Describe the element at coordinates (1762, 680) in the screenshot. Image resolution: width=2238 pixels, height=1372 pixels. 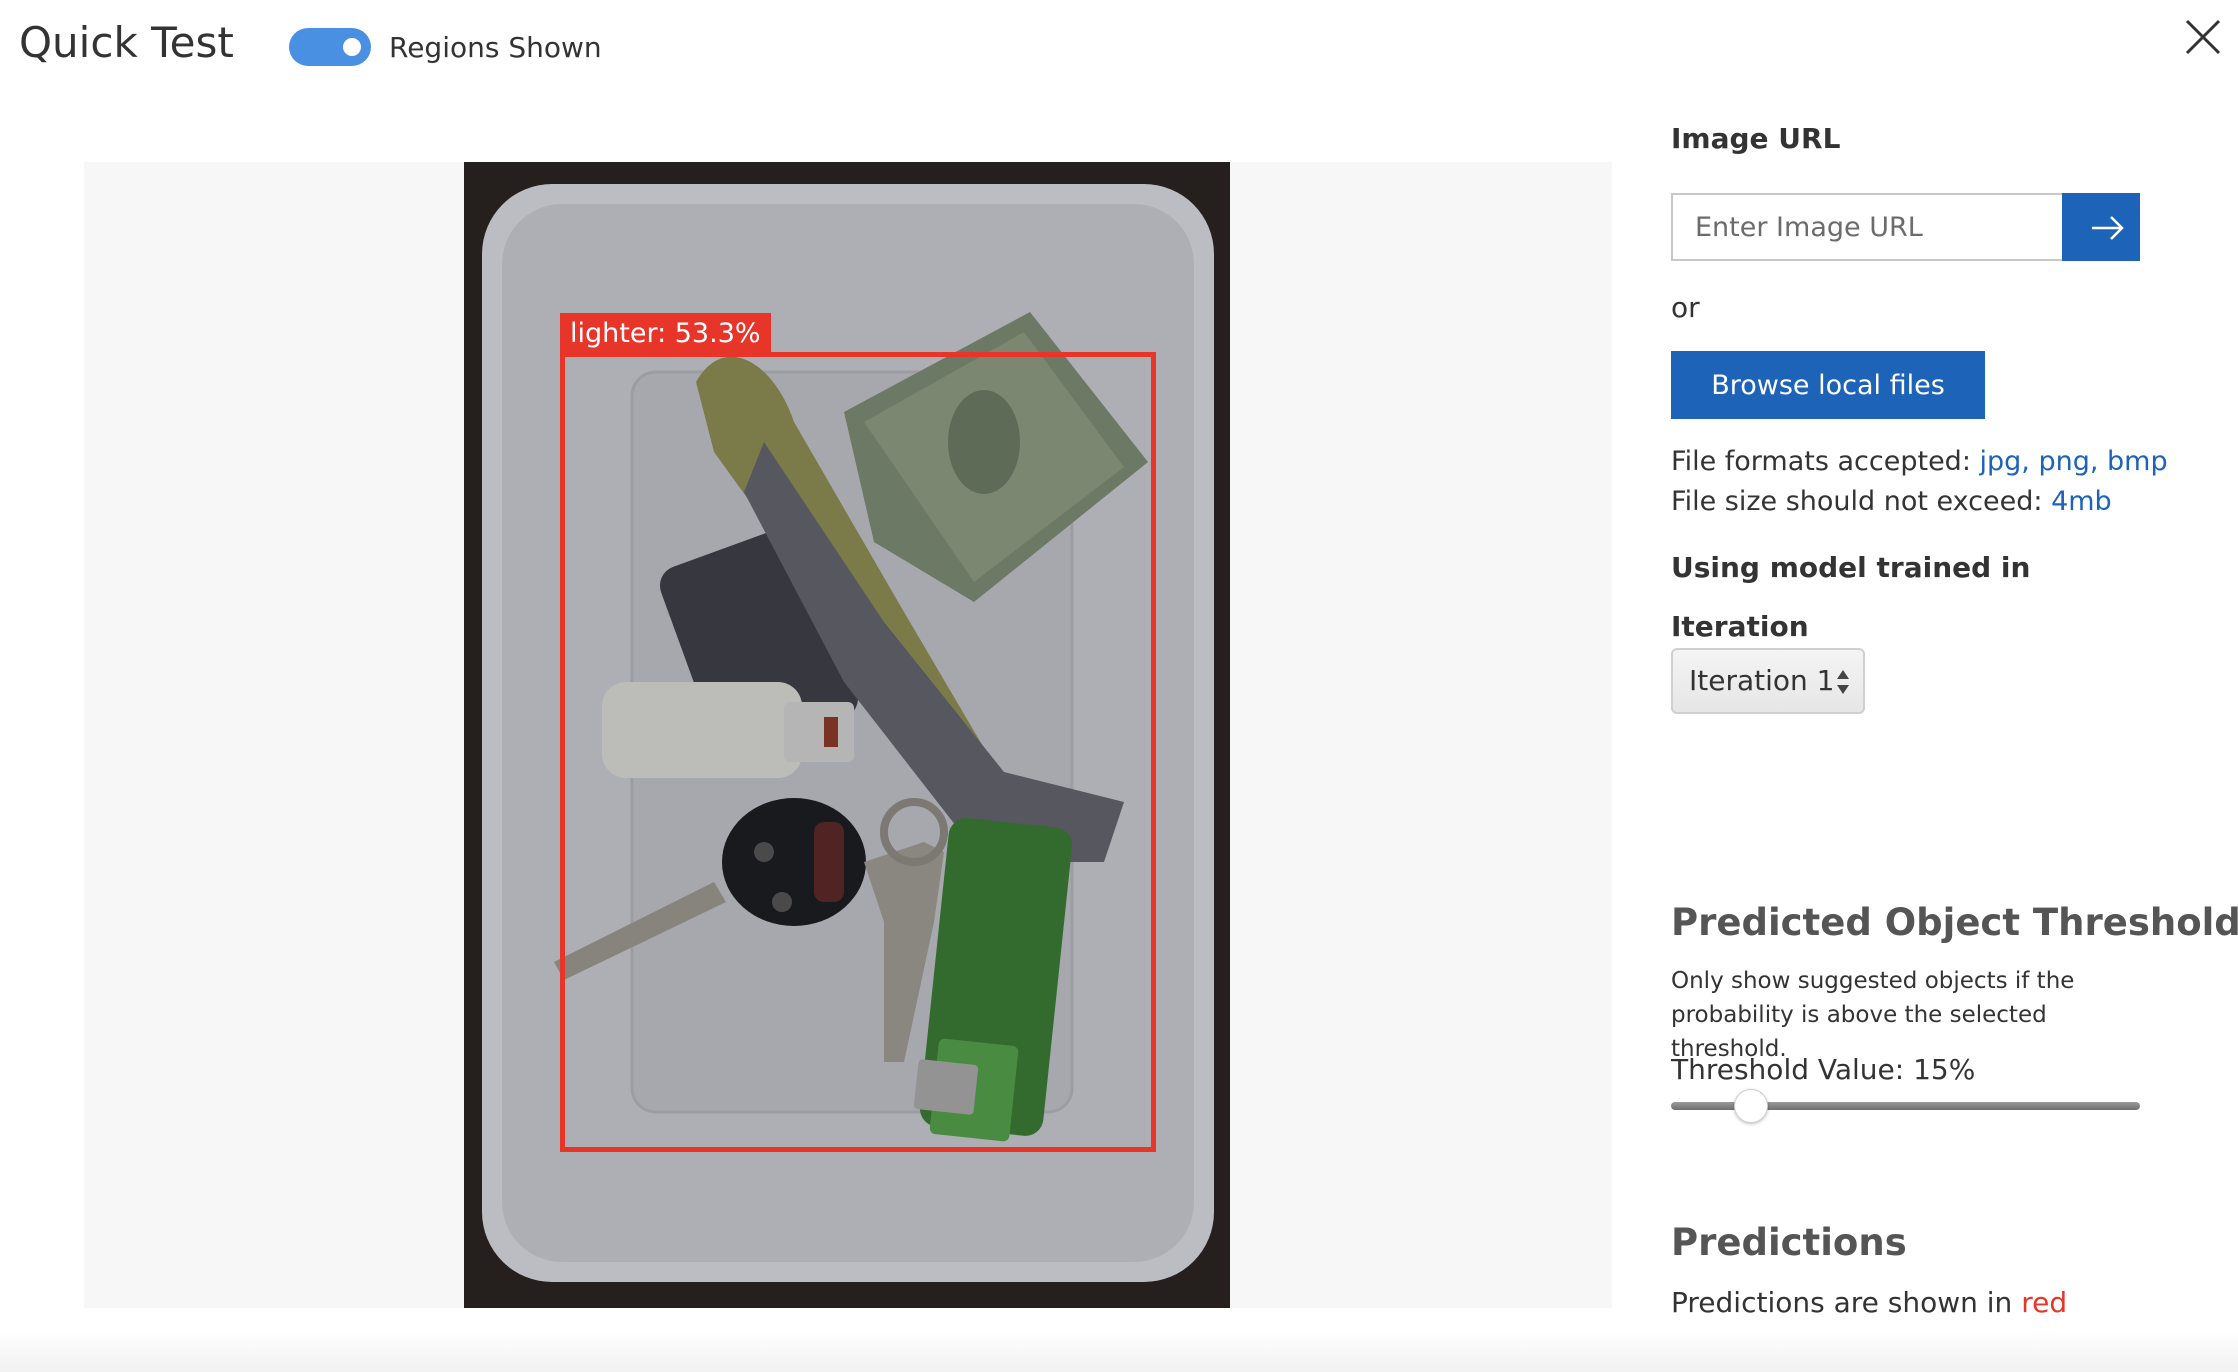
I see `iteration-select-value: Iteration 1` at that location.